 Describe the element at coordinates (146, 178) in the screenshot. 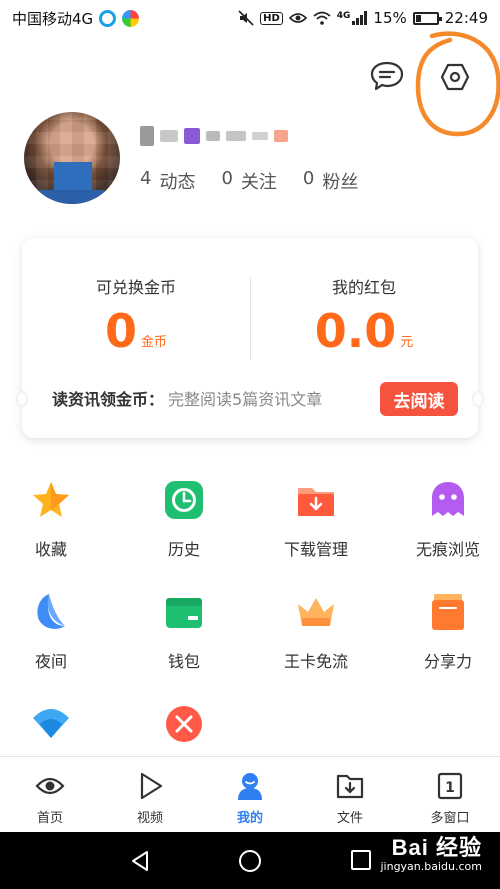

I see `stat-value: 4` at that location.